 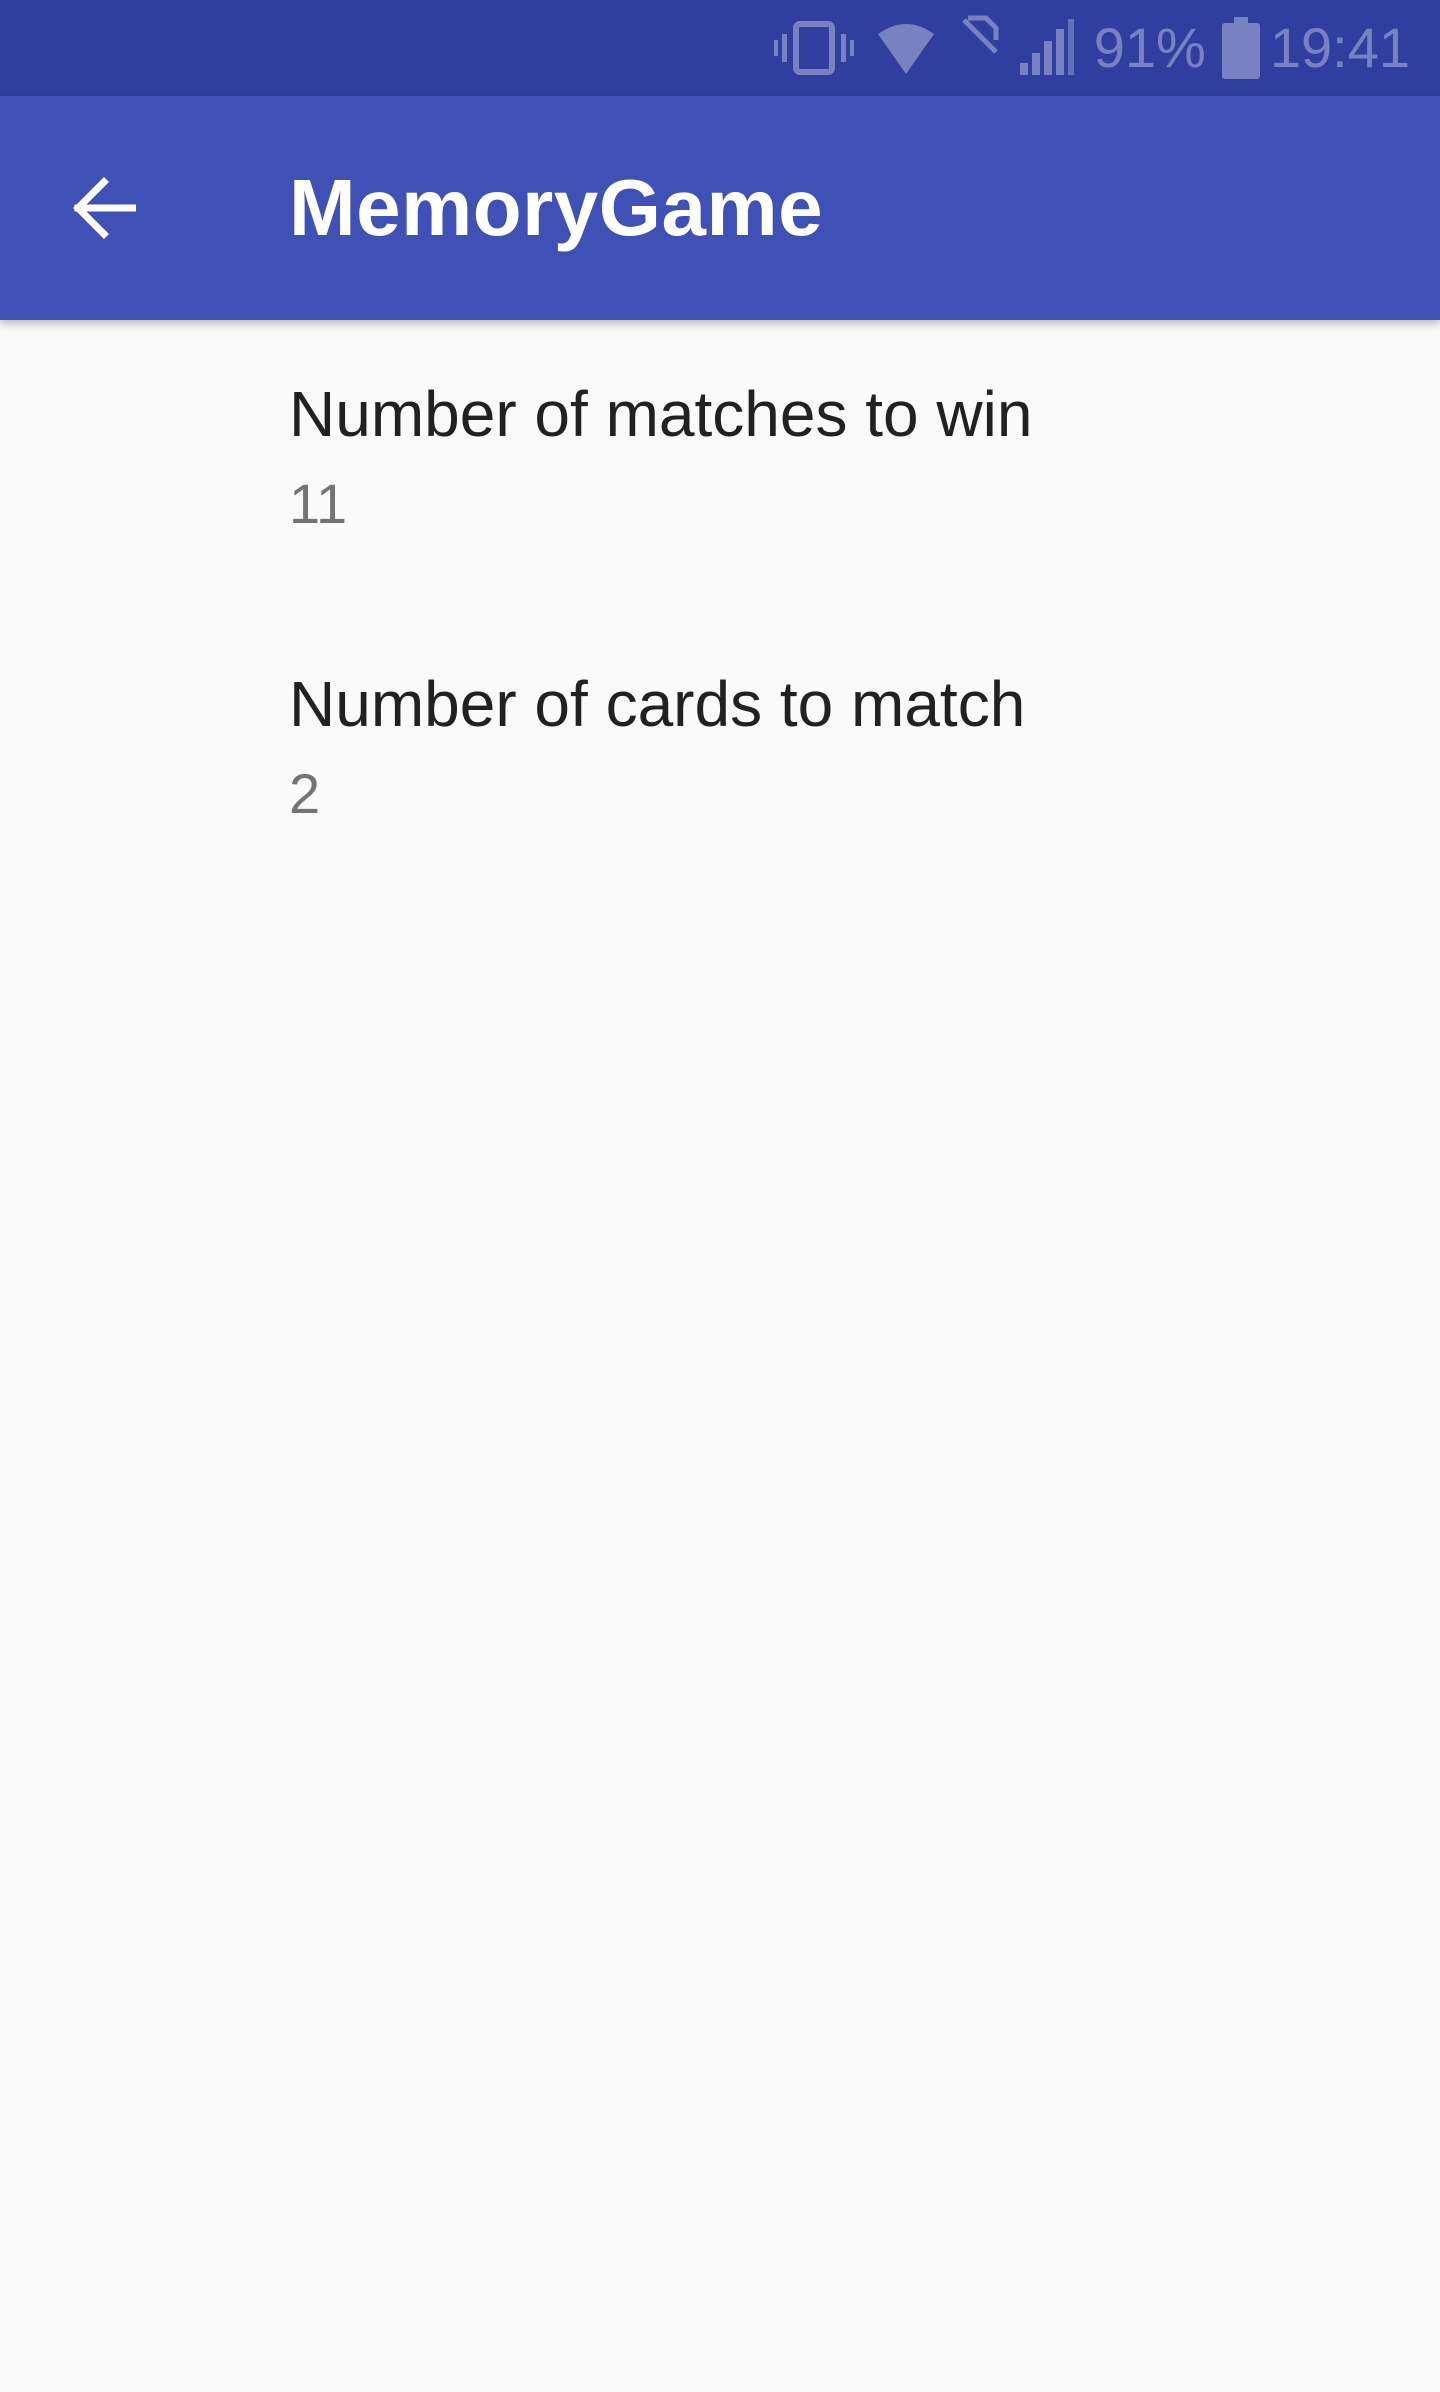 I want to click on signal-icon, so click(x=1046, y=47).